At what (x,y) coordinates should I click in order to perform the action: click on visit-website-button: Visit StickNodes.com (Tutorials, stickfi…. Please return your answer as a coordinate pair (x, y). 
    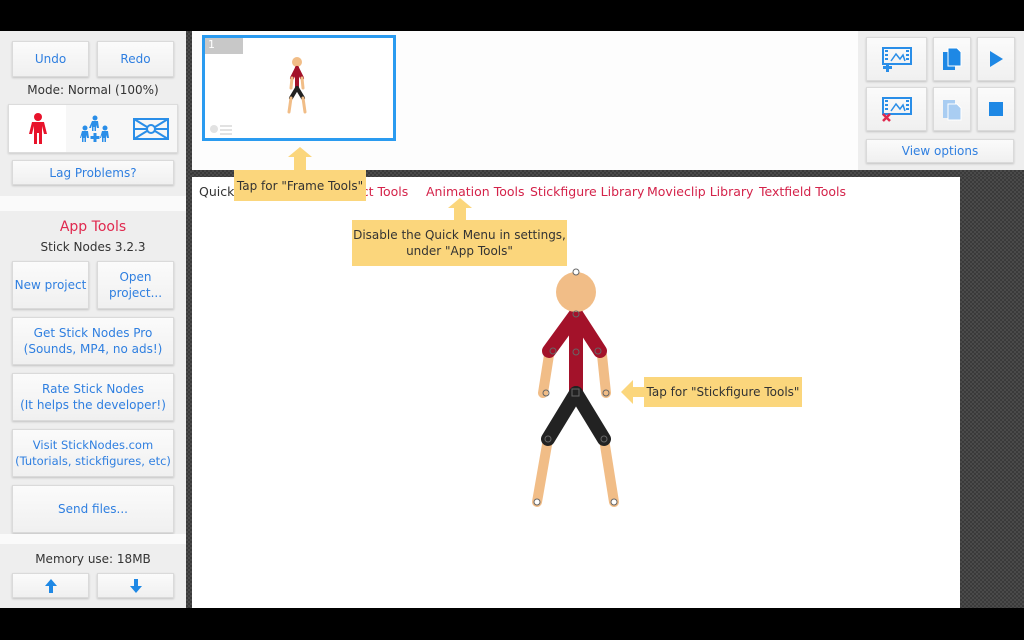
    Looking at the image, I should click on (93, 453).